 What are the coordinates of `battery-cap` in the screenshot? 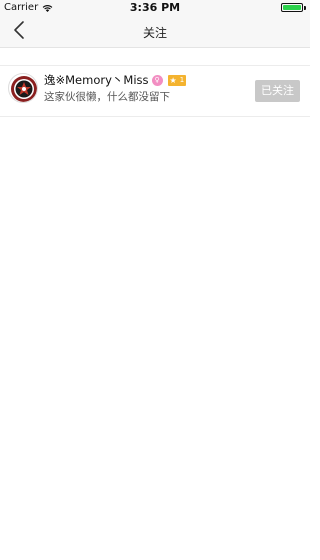 It's located at (305, 7).